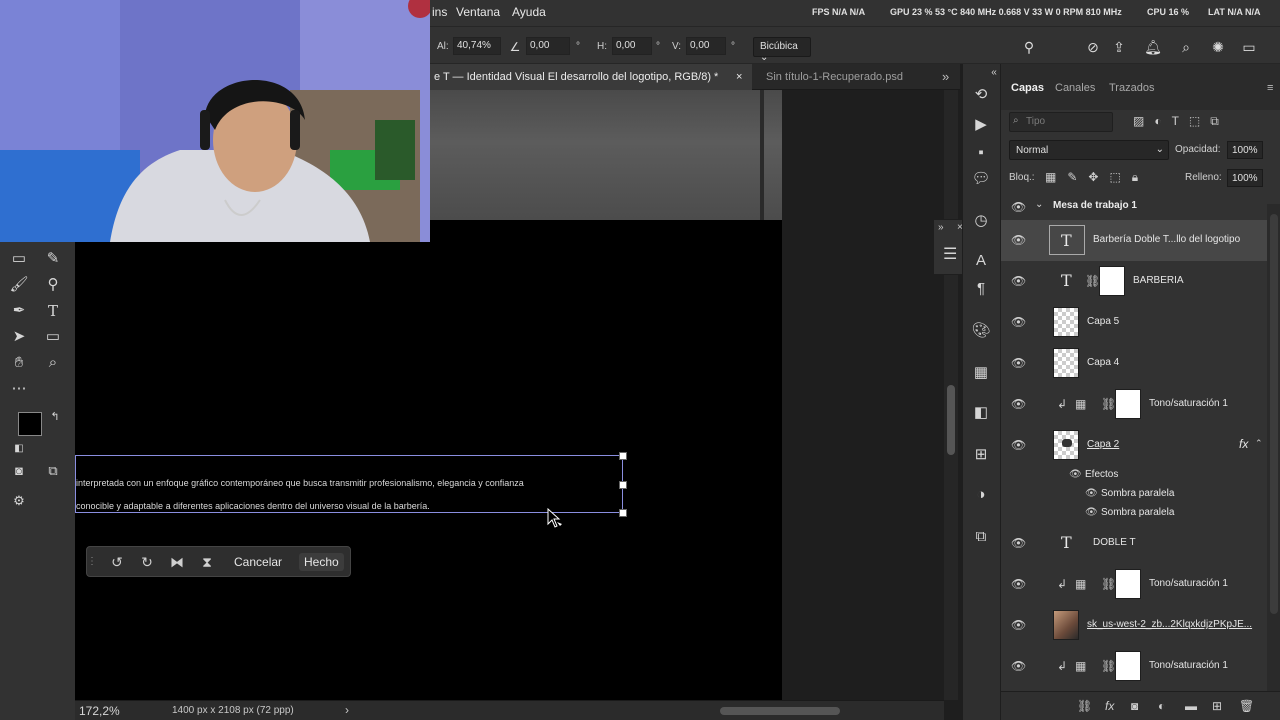 Image resolution: width=1280 pixels, height=720 pixels. I want to click on transform-handle-bottom-right, so click(623, 513).